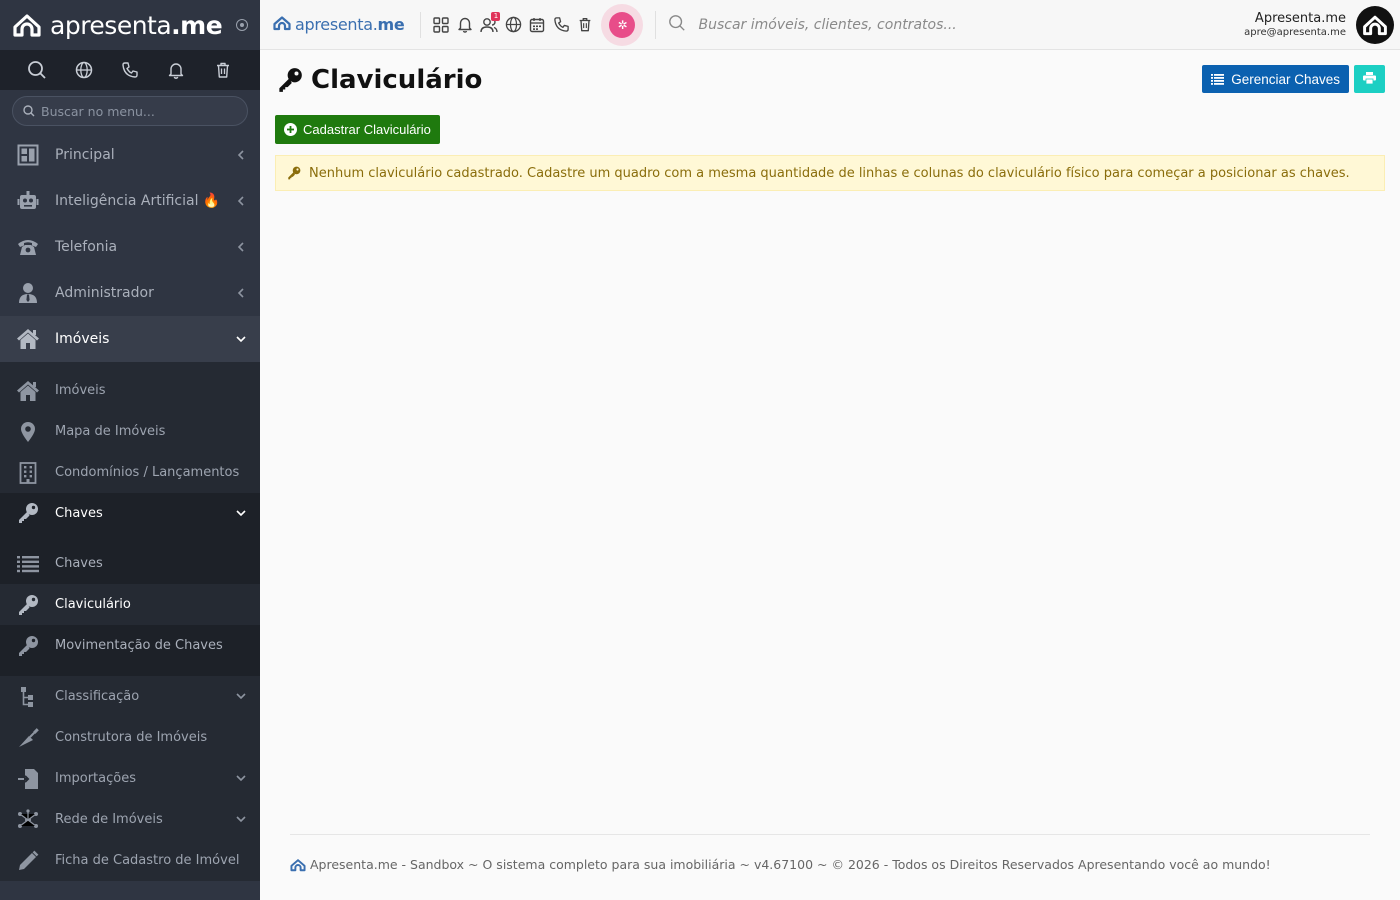 This screenshot has width=1400, height=900. Describe the element at coordinates (1375, 24) in the screenshot. I see `avatar` at that location.